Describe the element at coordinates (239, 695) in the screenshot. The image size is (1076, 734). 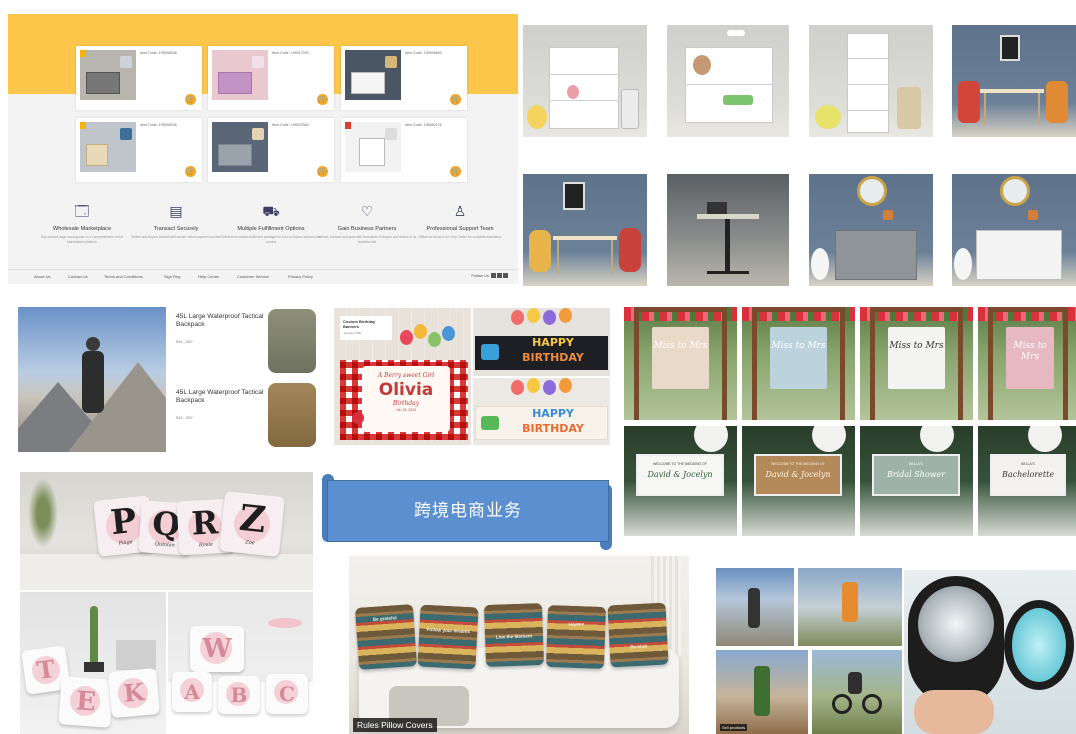
I see `pillow-b: B` at that location.